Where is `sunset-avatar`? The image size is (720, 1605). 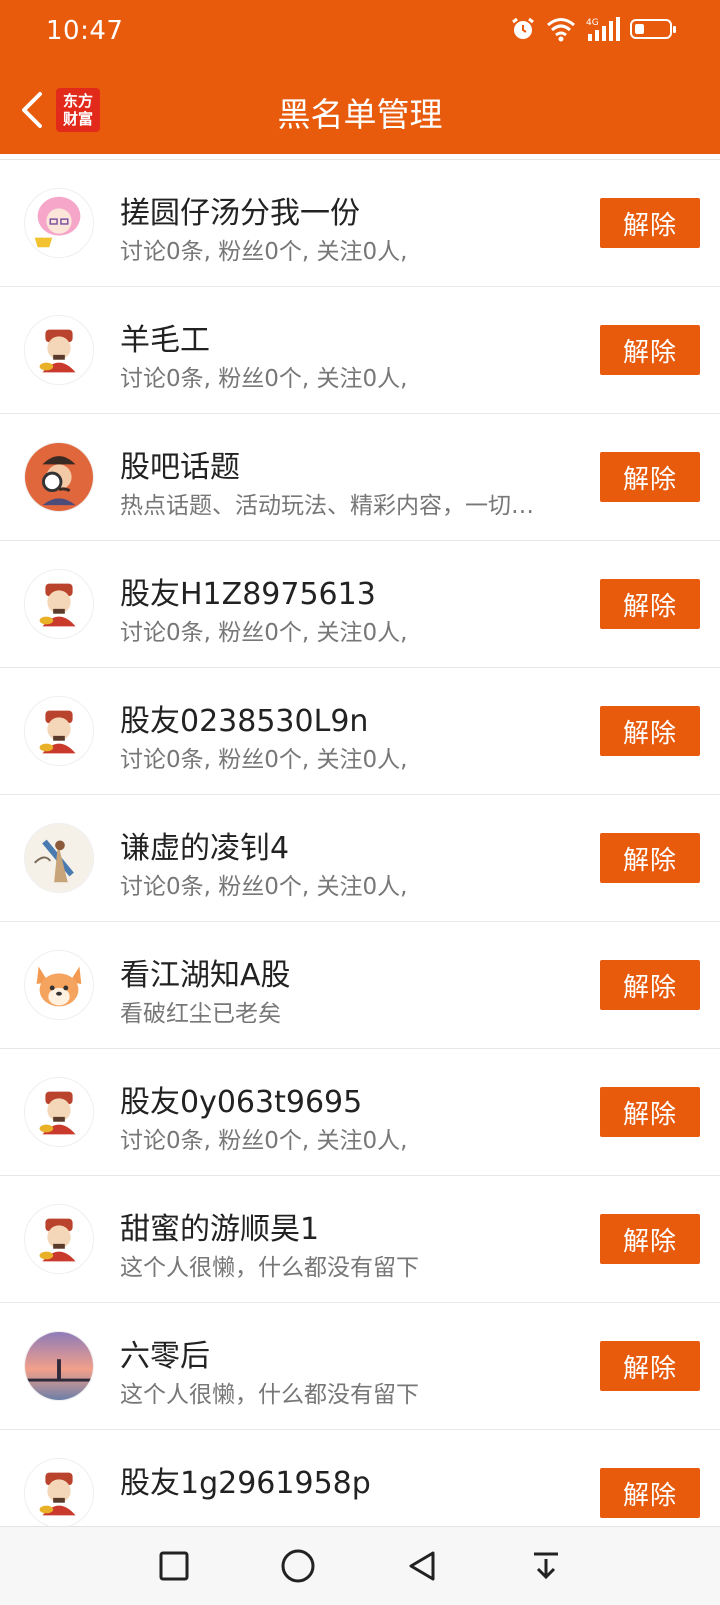
sunset-avatar is located at coordinates (59, 1366).